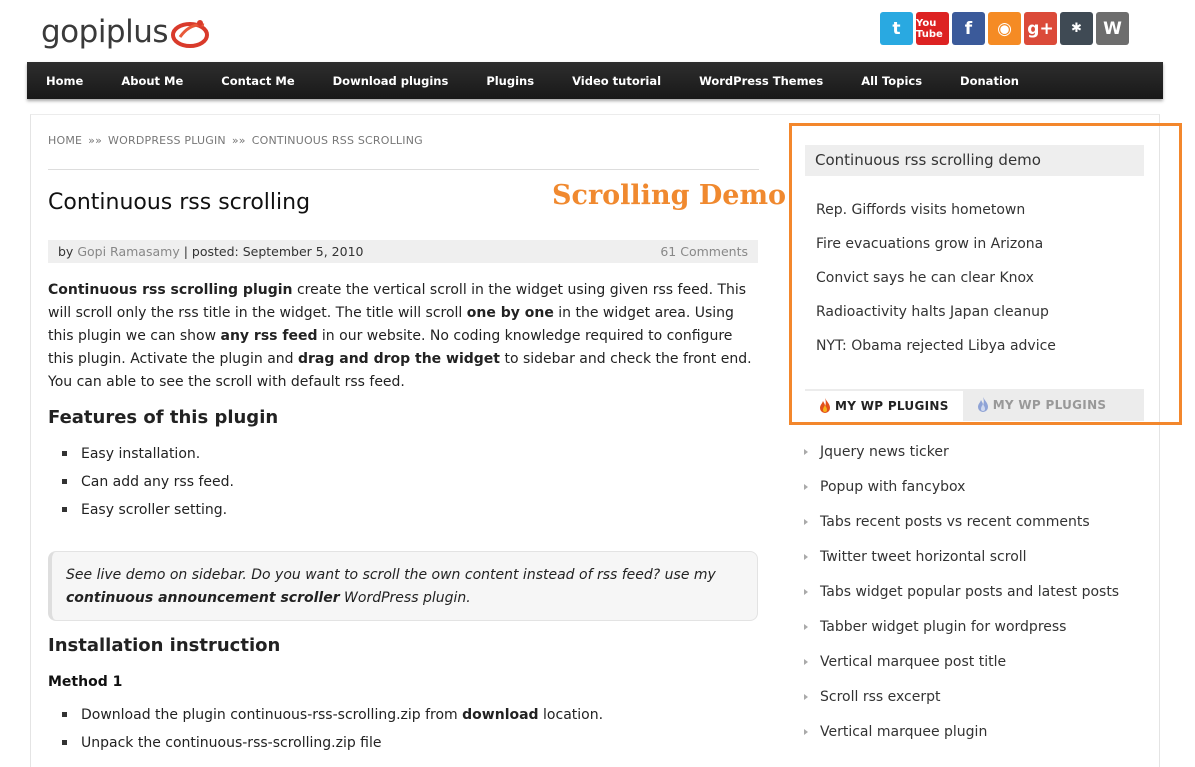  Describe the element at coordinates (571, 715) in the screenshot. I see `step-text: location.` at that location.